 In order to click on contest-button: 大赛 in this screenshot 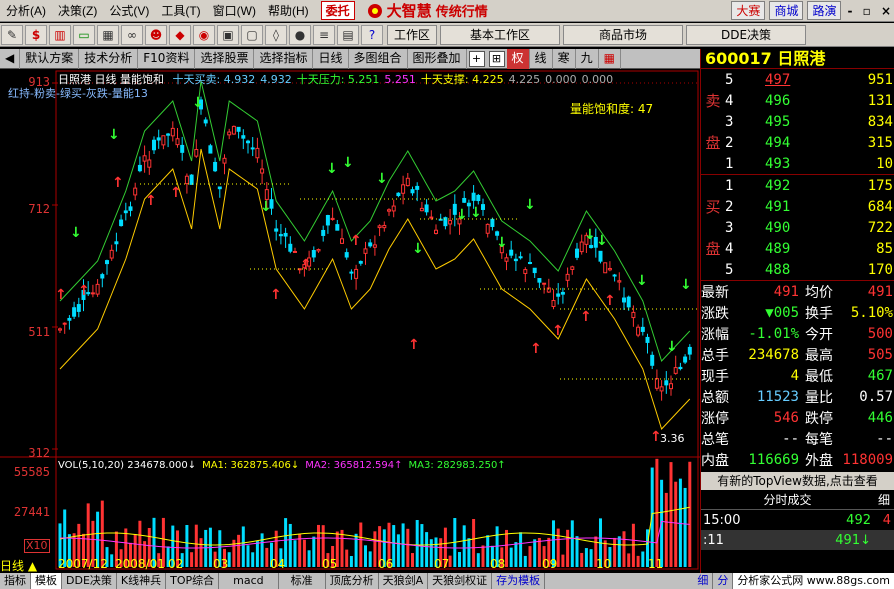, I will do `click(748, 10)`.